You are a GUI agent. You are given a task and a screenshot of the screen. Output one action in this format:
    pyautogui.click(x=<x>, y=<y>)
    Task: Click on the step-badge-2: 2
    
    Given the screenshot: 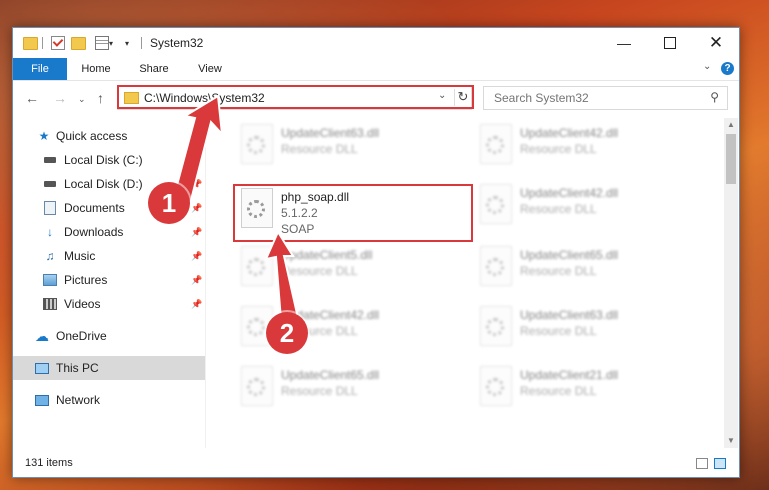 What is the action you would take?
    pyautogui.click(x=287, y=333)
    